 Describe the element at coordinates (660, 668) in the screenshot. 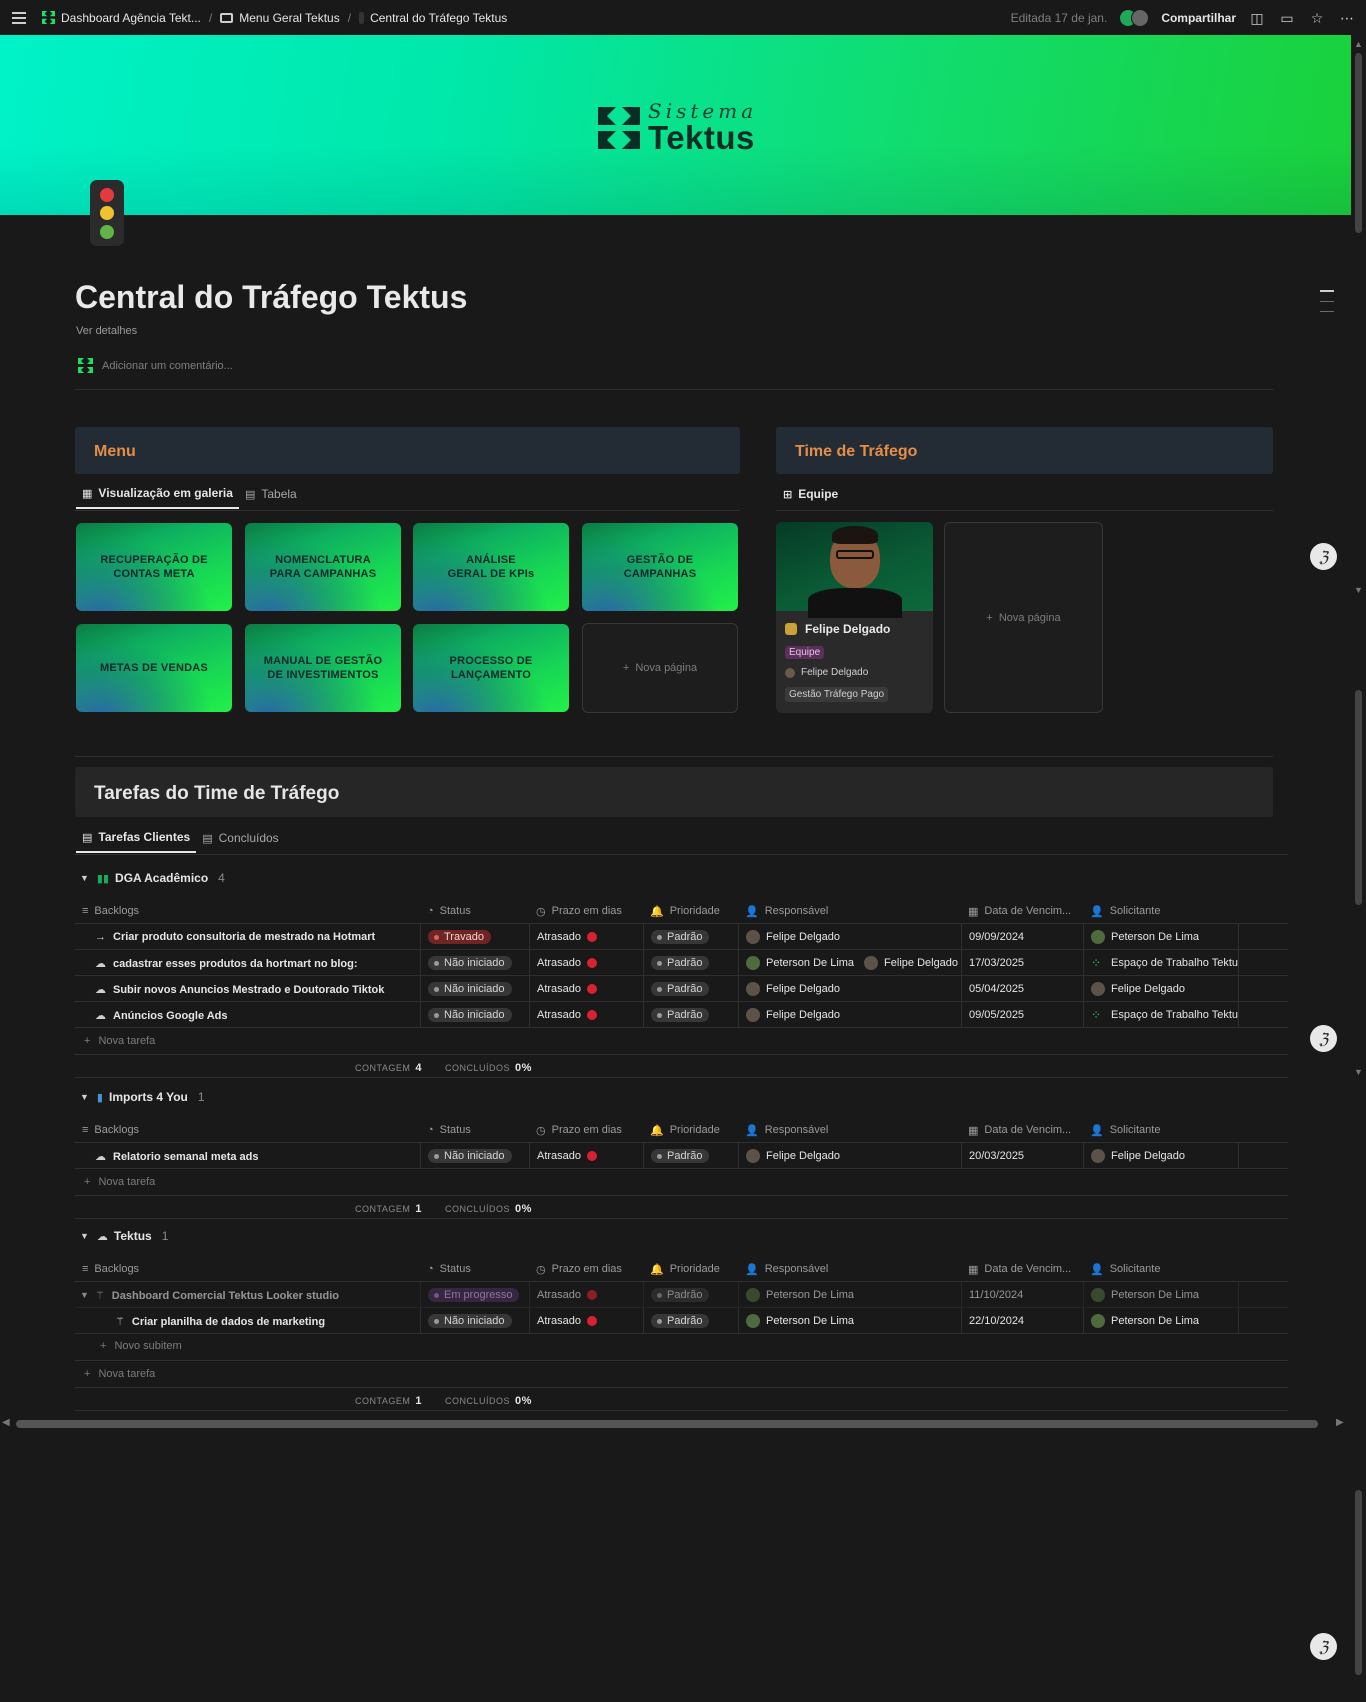

I see `menu-new-page-card: + Nova página` at that location.